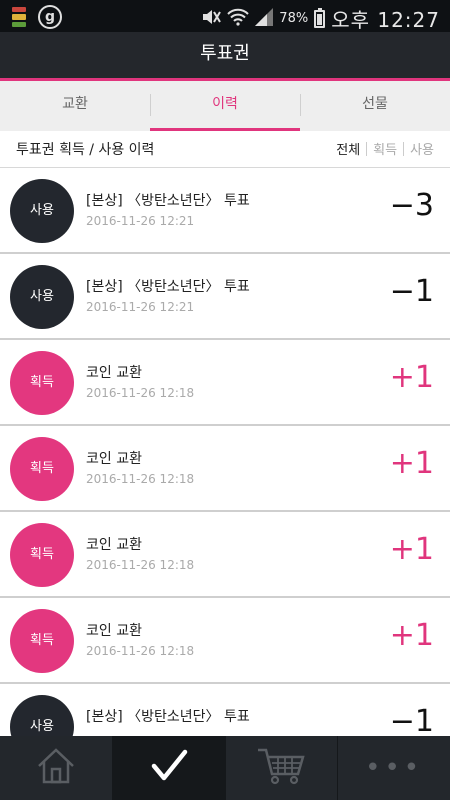 The image size is (450, 800). What do you see at coordinates (225, 211) in the screenshot?
I see `history-row: 사용 [본상] 〈방탄소년단〉 투표 2016-11-26 12:21 −3` at bounding box center [225, 211].